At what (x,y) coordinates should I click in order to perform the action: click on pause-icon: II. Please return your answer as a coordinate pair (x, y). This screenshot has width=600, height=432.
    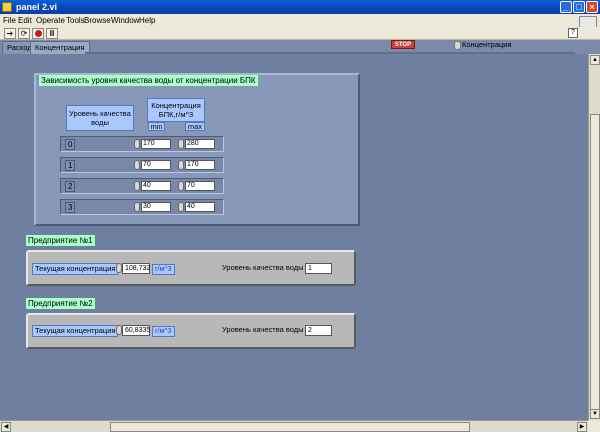
    Looking at the image, I should click on (52, 33).